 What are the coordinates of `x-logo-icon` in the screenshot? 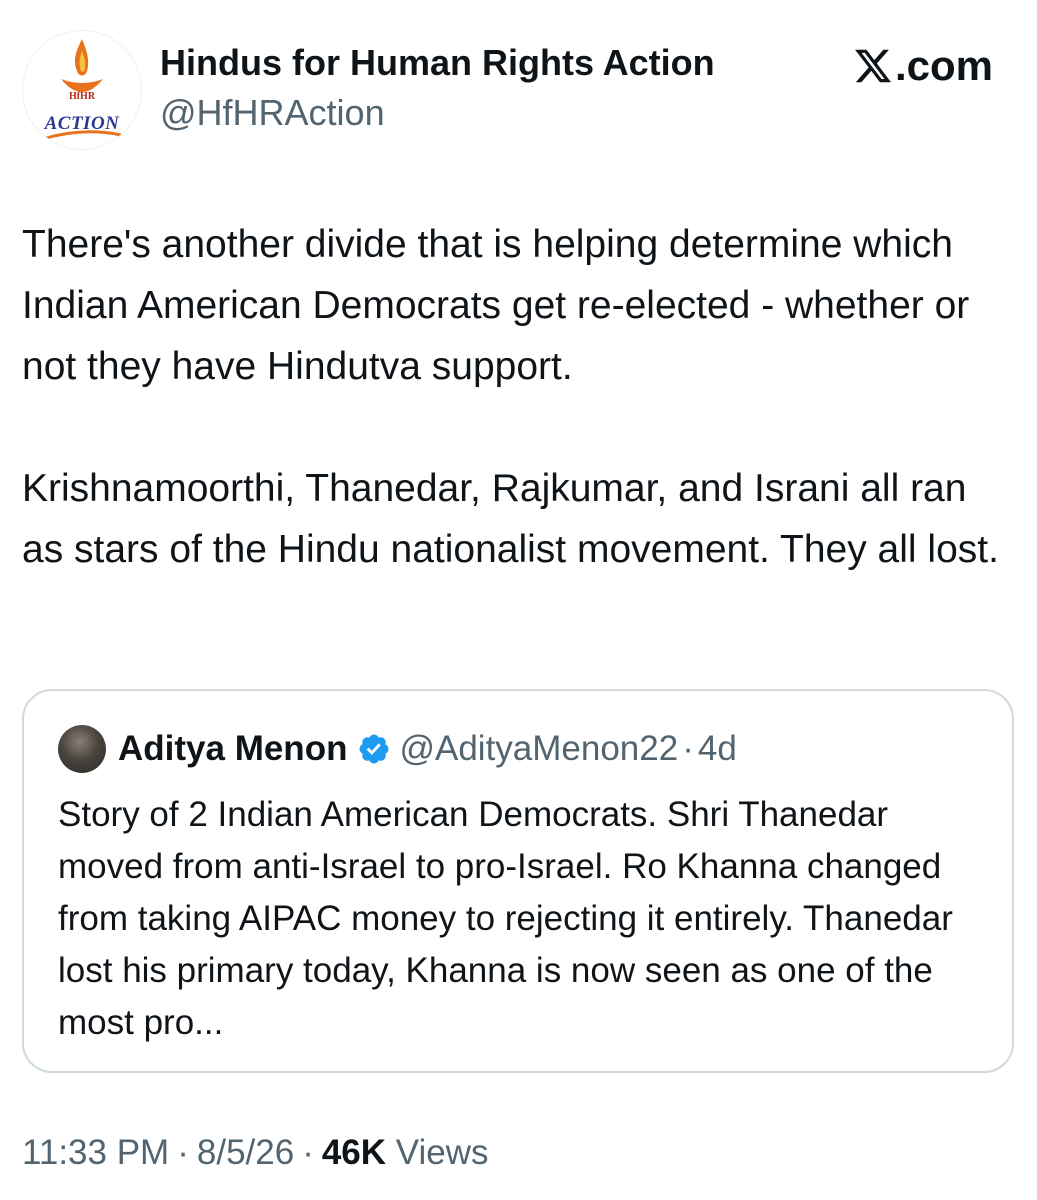 It's located at (873, 66).